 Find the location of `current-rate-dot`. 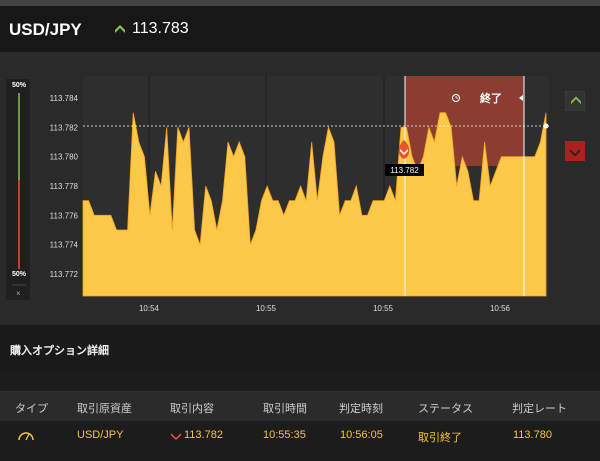

current-rate-dot is located at coordinates (546, 126).